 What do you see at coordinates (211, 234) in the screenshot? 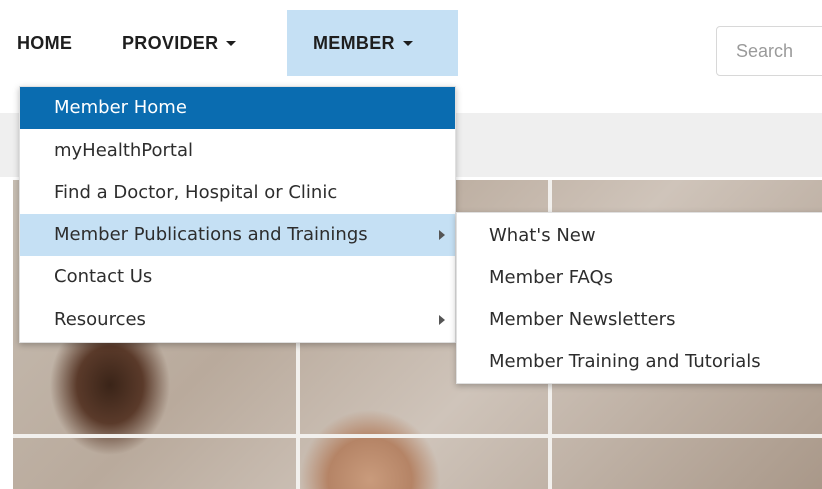
I see `menu-item-label: Member Publications and Trainings` at bounding box center [211, 234].